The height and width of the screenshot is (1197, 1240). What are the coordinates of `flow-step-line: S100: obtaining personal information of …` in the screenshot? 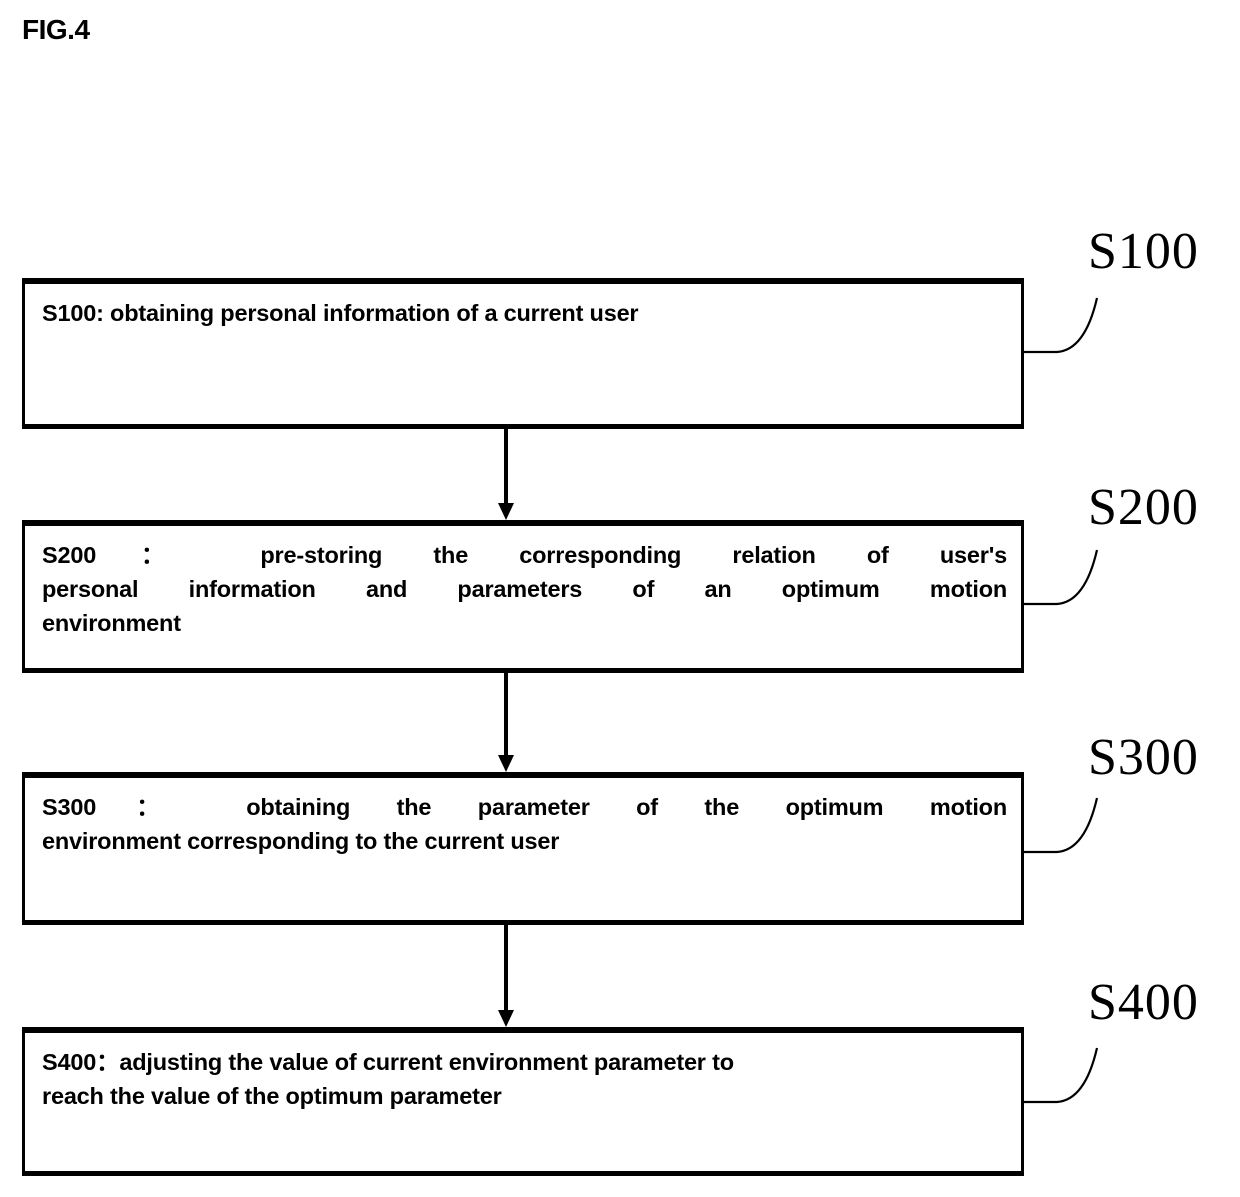 It's located at (340, 313).